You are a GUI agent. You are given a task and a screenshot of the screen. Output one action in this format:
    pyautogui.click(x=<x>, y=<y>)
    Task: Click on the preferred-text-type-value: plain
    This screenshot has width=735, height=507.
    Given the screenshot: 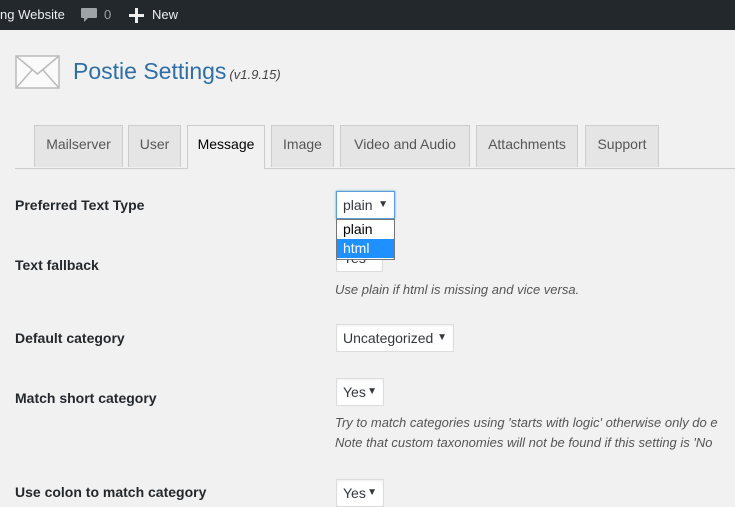 What is the action you would take?
    pyautogui.click(x=358, y=205)
    